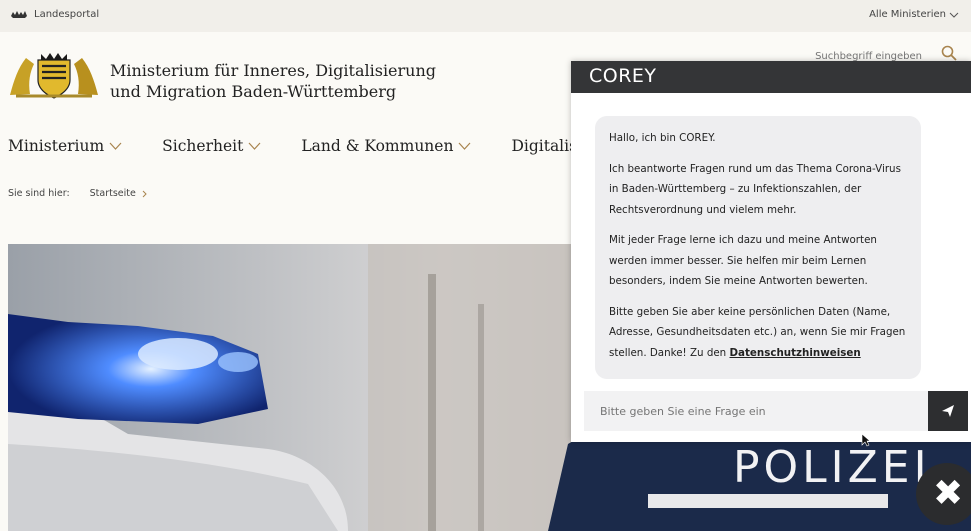 The height and width of the screenshot is (531, 971). What do you see at coordinates (832, 467) in the screenshot?
I see `vest-text: POLIZEI` at bounding box center [832, 467].